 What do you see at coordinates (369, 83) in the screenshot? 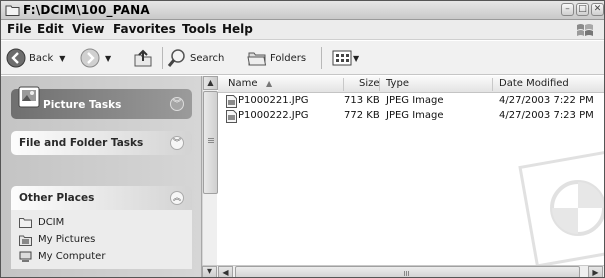
I see `column-size: Size` at bounding box center [369, 83].